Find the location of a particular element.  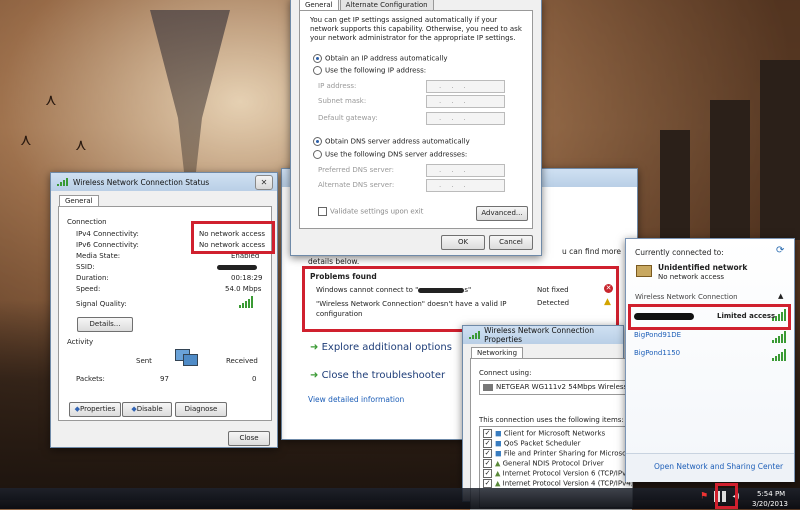

tab-networking: Networking is located at coordinates (497, 352).